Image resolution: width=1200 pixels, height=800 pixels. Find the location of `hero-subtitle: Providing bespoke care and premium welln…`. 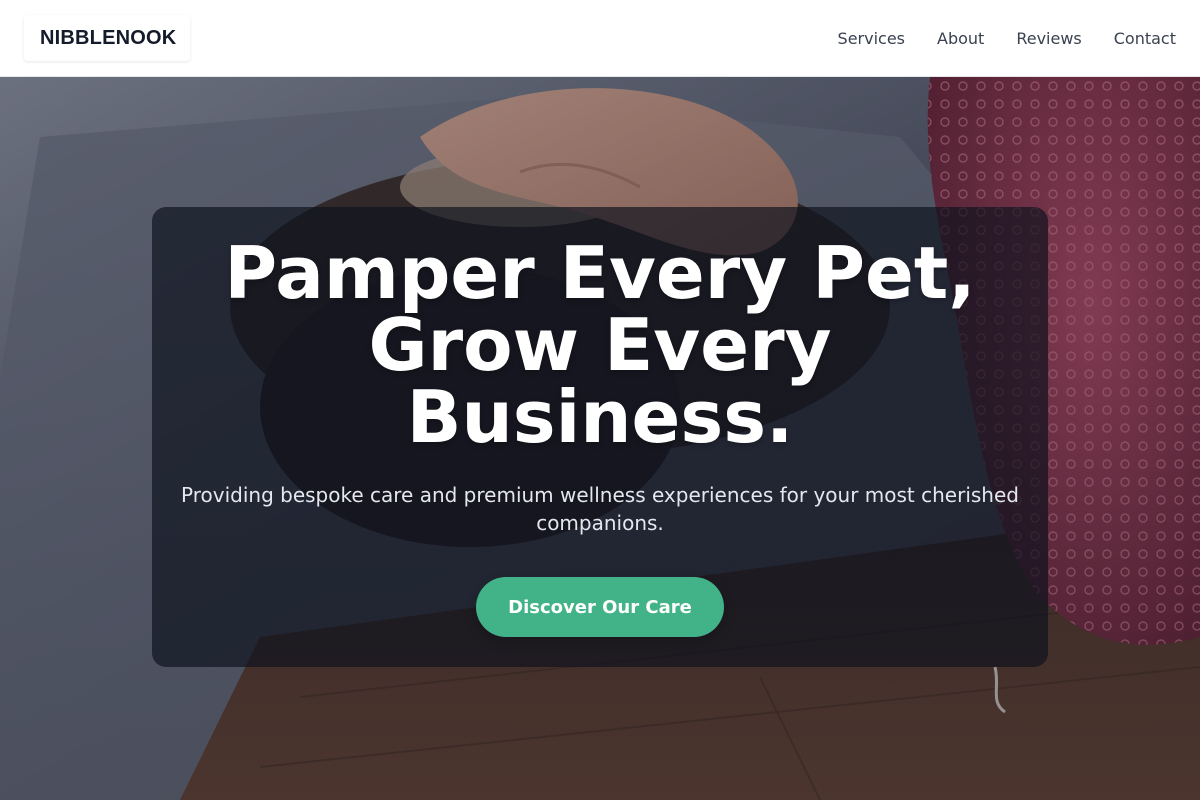

hero-subtitle: Providing bespoke care and premium welln… is located at coordinates (600, 509).